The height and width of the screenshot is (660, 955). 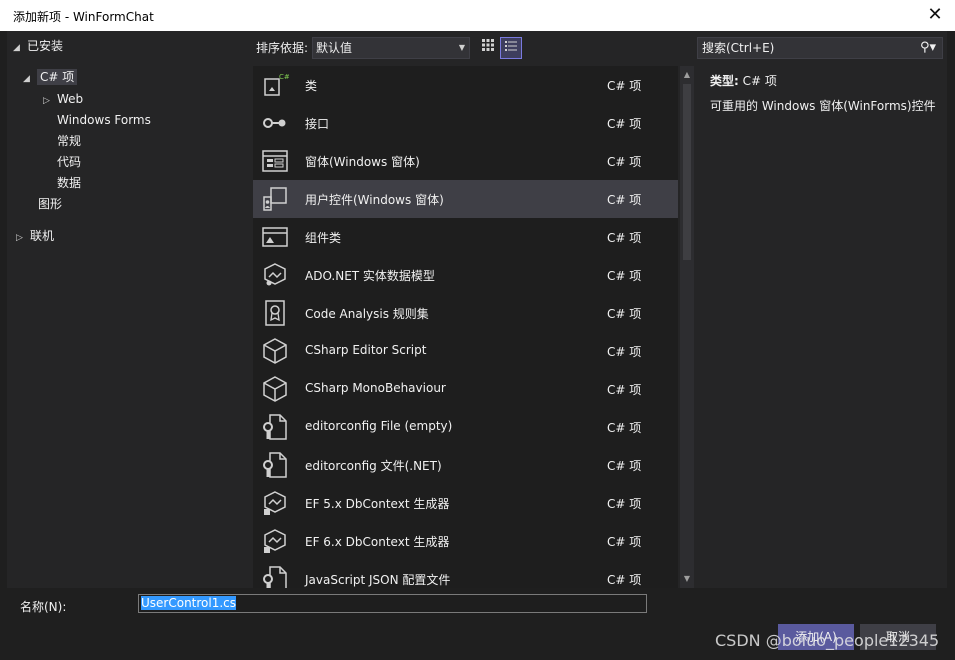 I want to click on component-icon, so click(x=275, y=237).